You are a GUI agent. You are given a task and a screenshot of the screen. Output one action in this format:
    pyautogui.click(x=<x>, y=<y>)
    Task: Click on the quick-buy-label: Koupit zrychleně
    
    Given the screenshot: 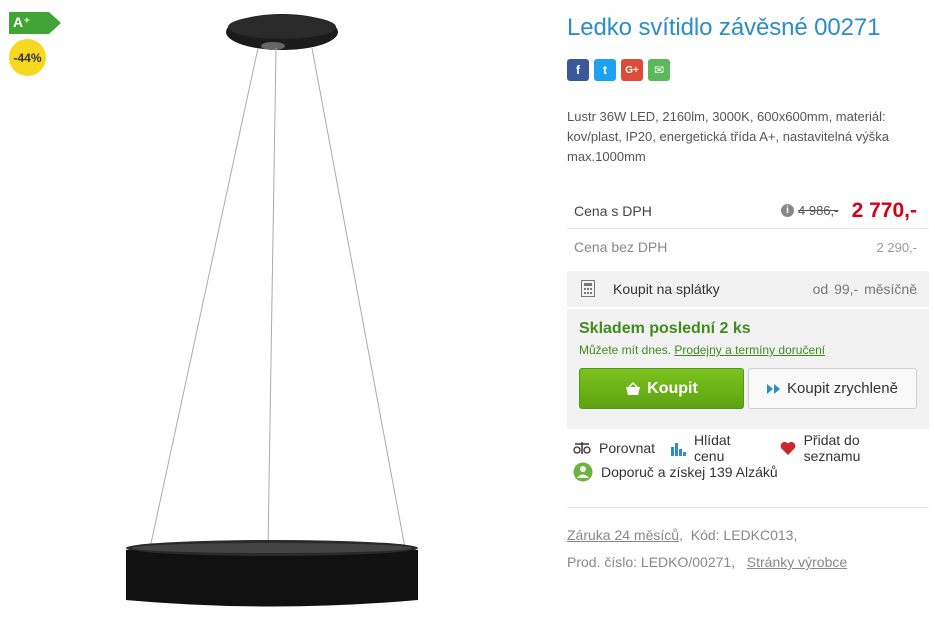 What is the action you would take?
    pyautogui.click(x=842, y=388)
    